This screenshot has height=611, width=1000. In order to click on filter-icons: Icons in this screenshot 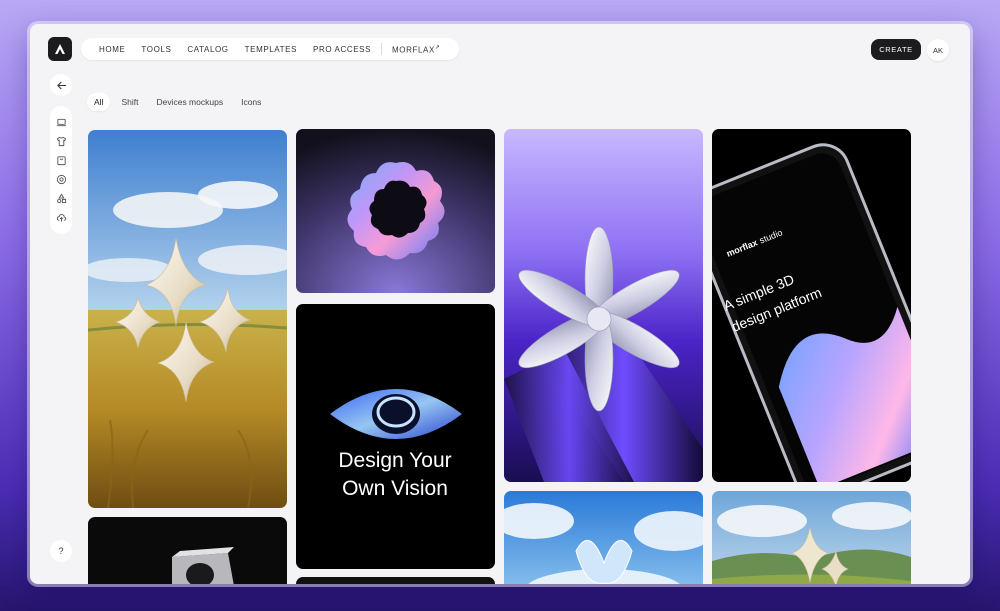, I will do `click(251, 102)`.